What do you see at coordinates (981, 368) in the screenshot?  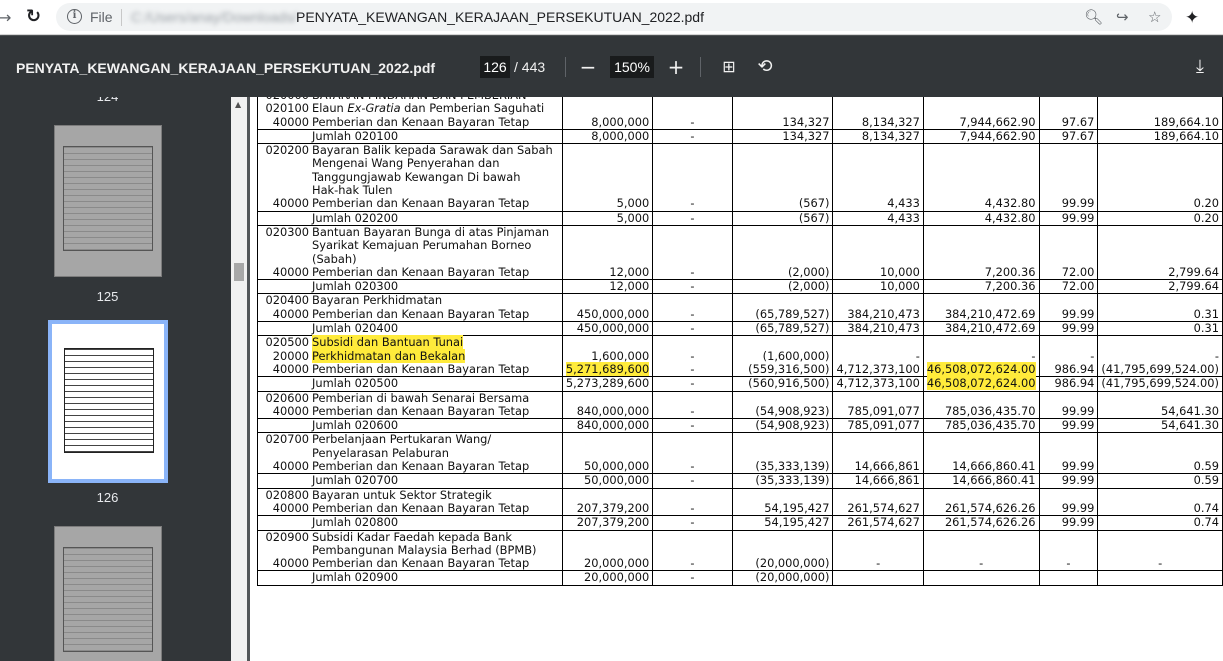 I see `cell-line: 46,508,072,624.00` at bounding box center [981, 368].